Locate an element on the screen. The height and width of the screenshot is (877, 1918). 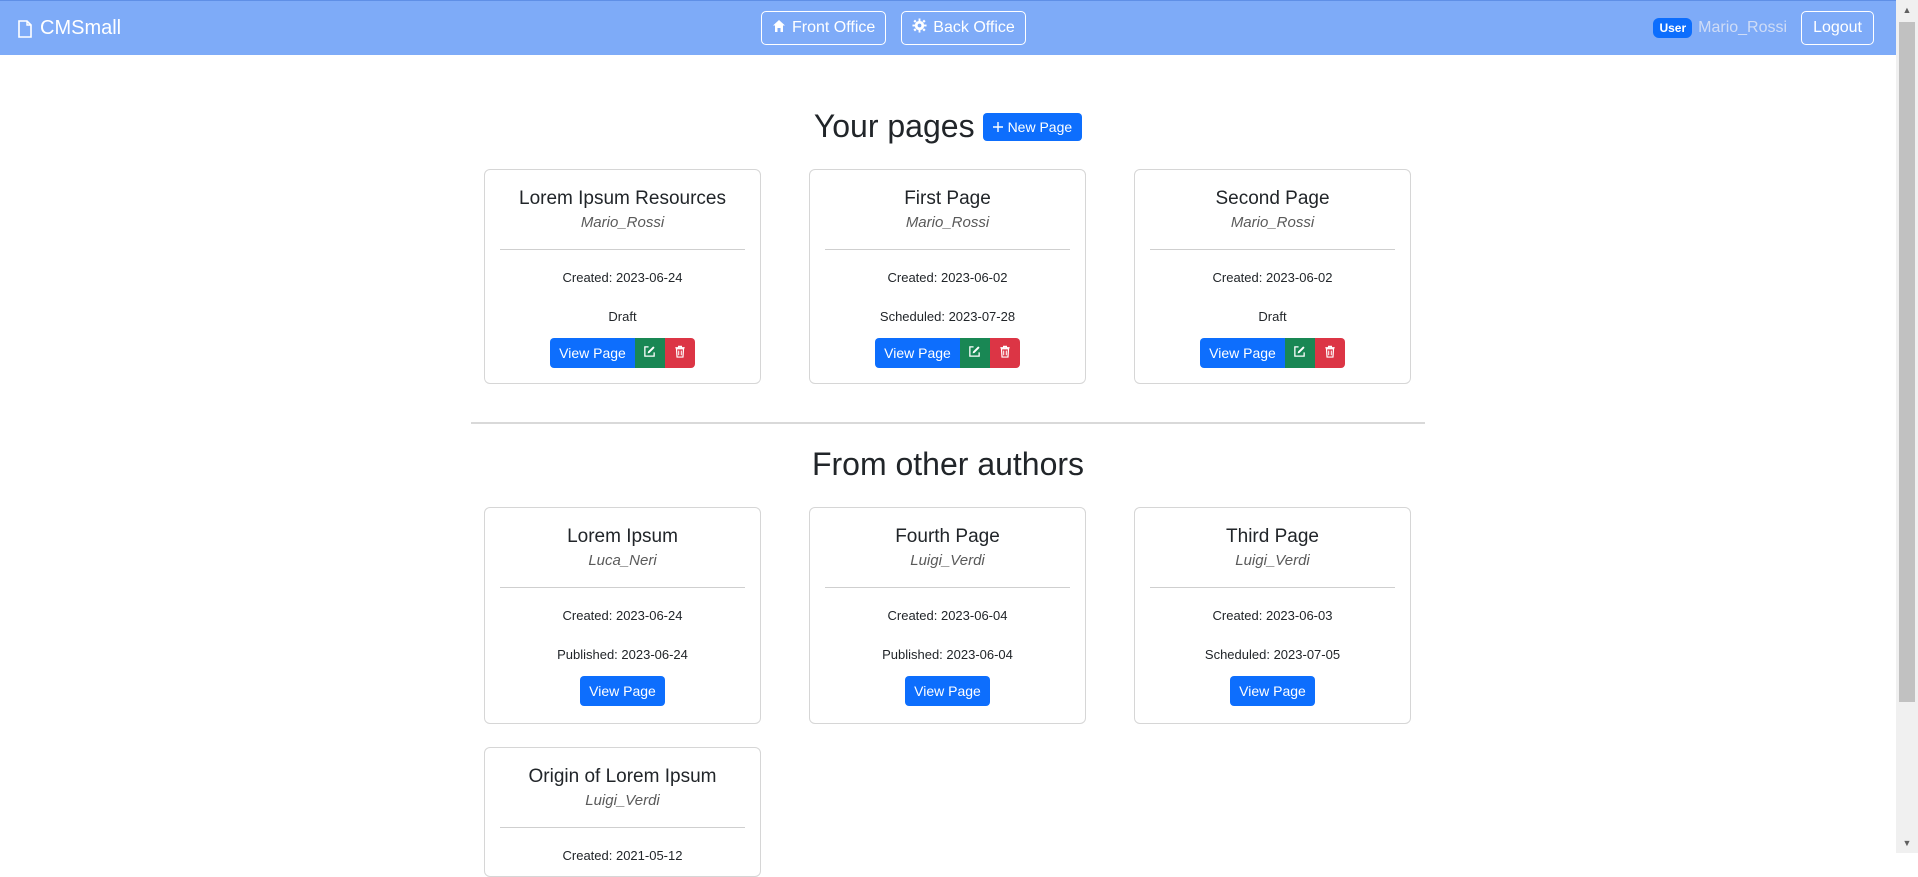
created-date: Created: 2023-06-03 is located at coordinates (1272, 615).